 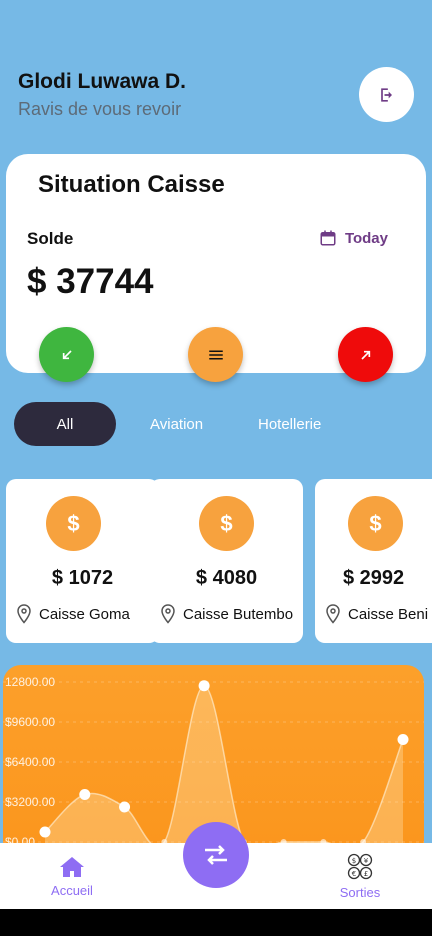 I want to click on transfer-button, so click(x=216, y=855).